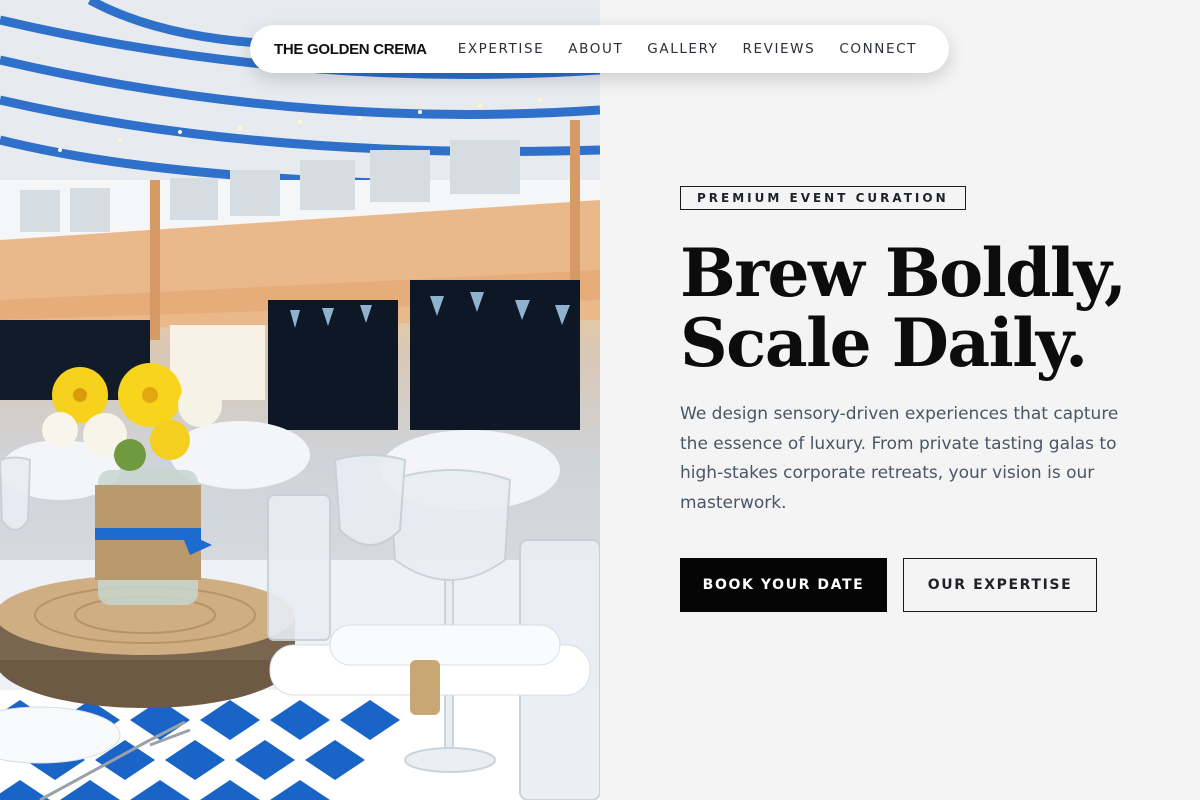 The image size is (1200, 800). I want to click on nav-link-reviews: REVIEWS, so click(779, 49).